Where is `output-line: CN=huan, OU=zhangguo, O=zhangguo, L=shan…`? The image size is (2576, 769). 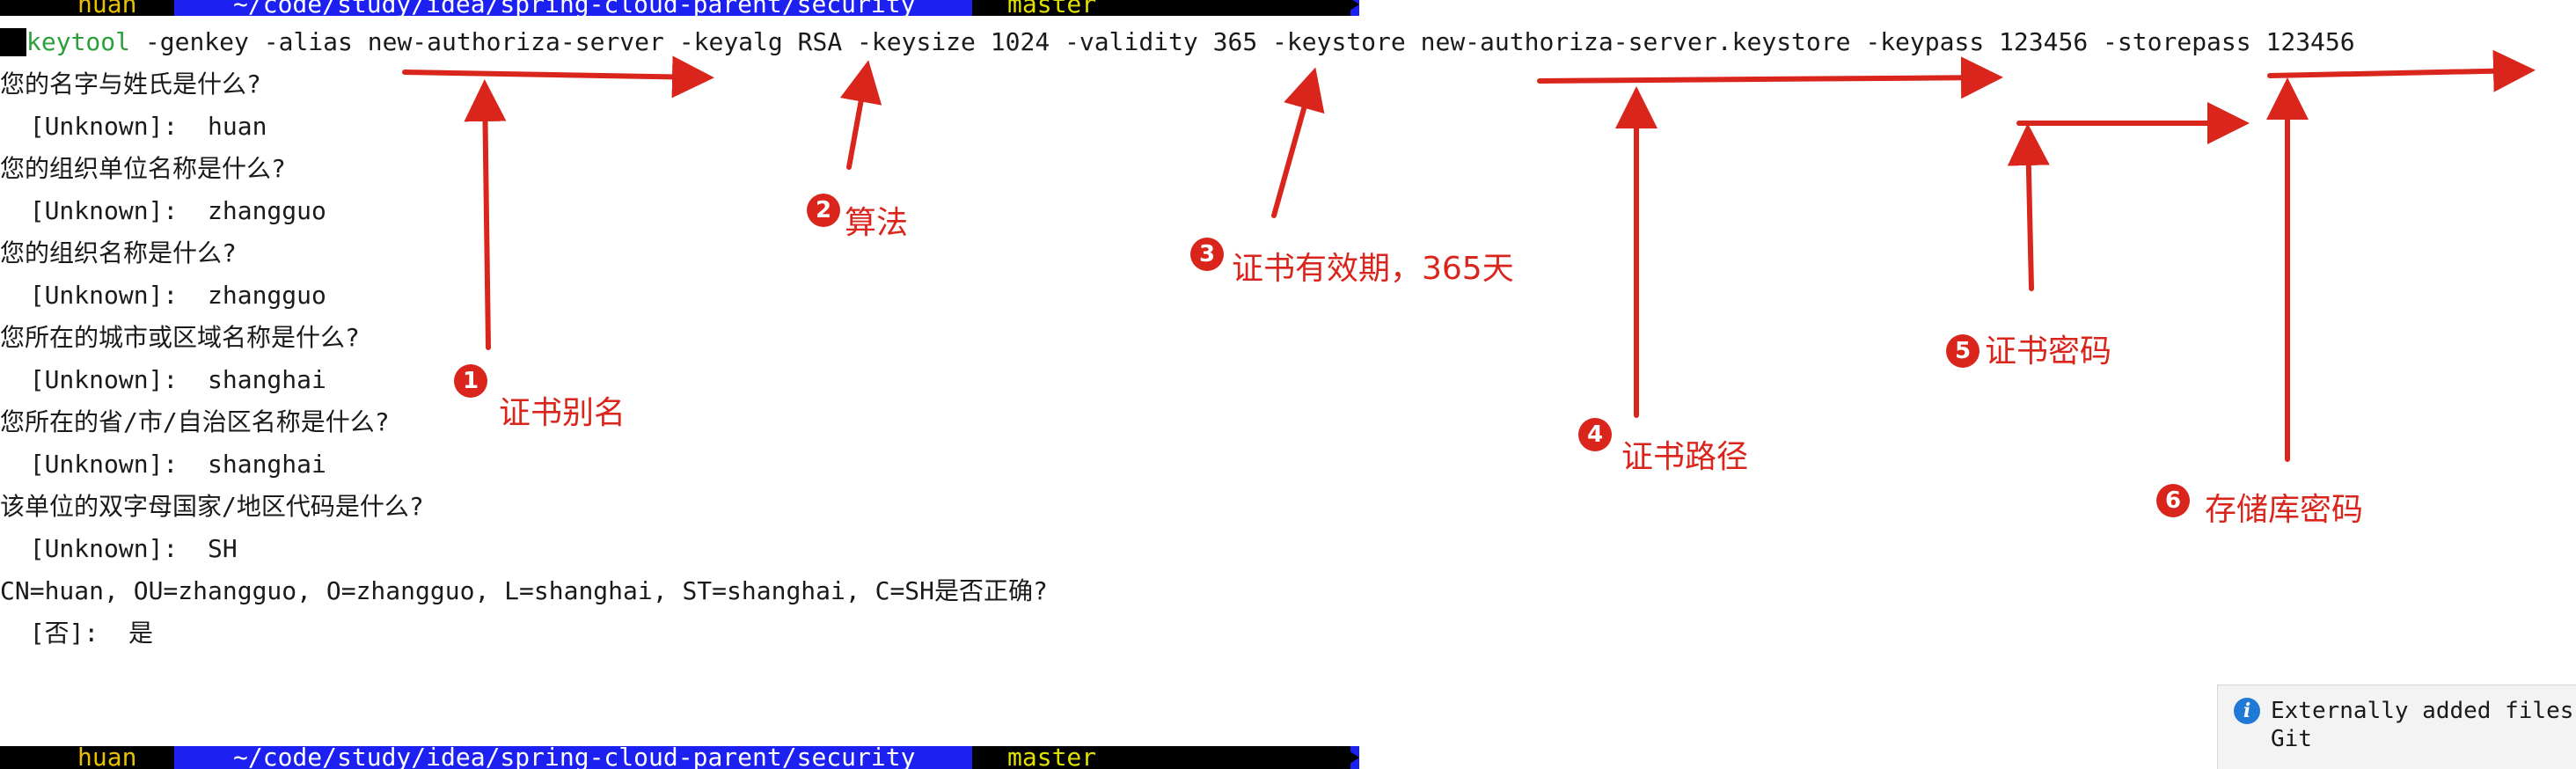 output-line: CN=huan, OU=zhangguo, O=zhangguo, L=shan… is located at coordinates (524, 590).